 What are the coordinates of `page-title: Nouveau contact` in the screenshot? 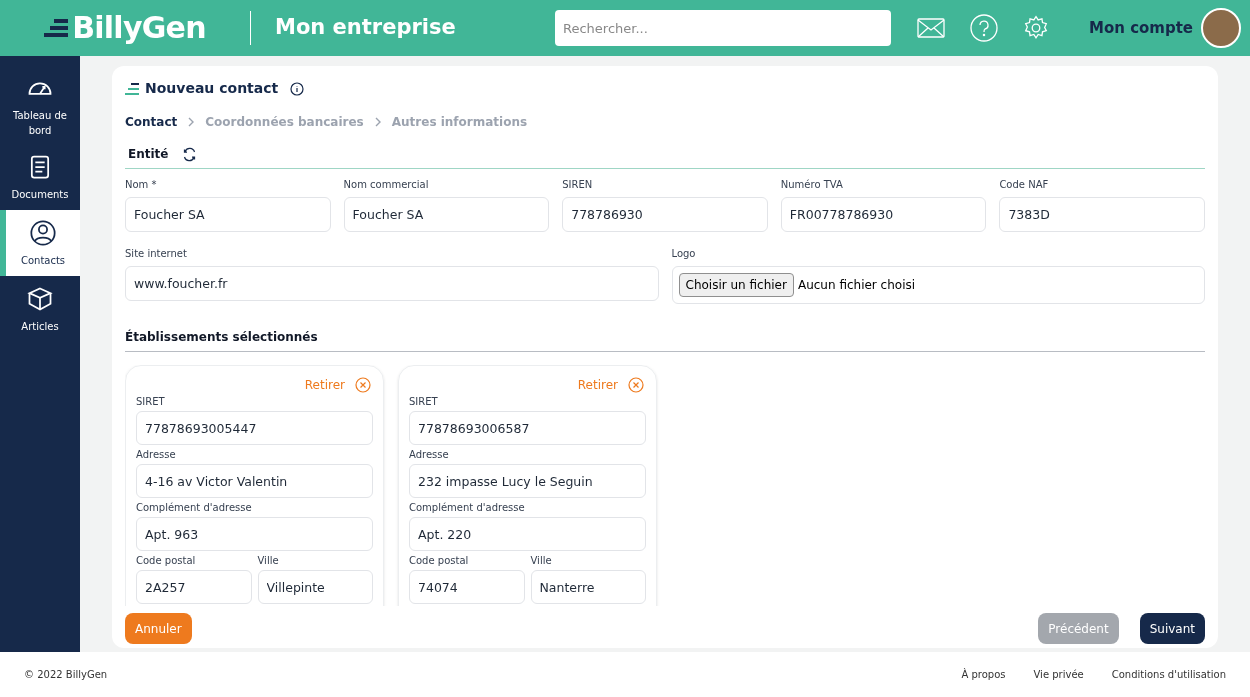 It's located at (212, 88).